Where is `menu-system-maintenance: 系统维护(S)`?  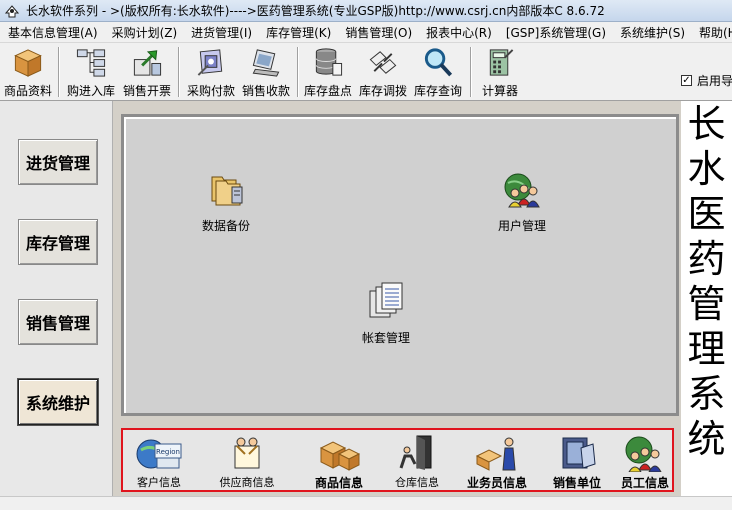 menu-system-maintenance: 系统维护(S) is located at coordinates (652, 32).